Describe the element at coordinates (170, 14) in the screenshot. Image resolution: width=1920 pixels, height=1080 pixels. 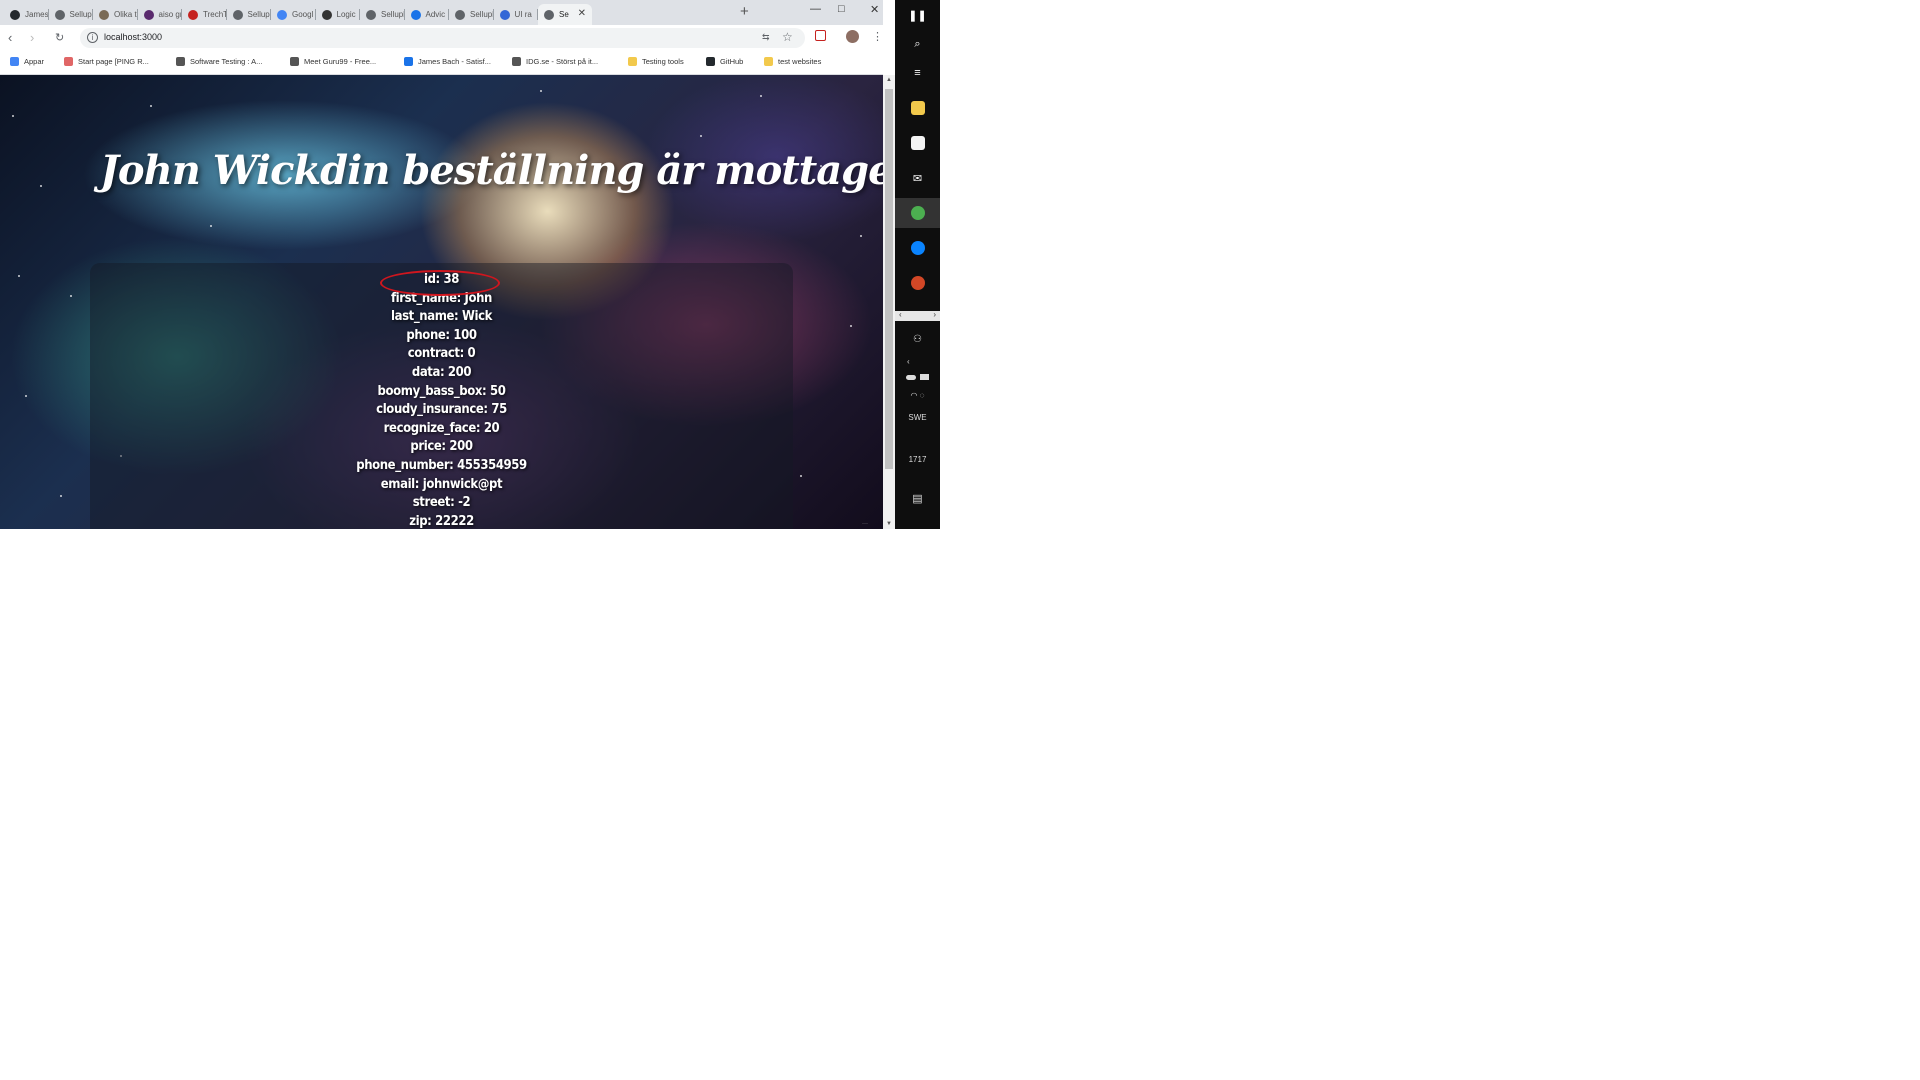
I see `tab-label: aiso gri` at that location.